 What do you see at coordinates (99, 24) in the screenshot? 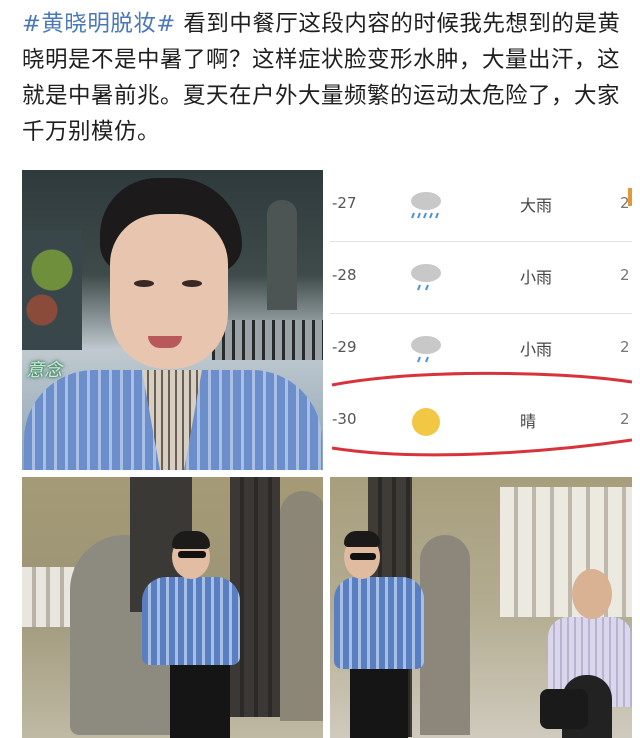
I see `hashtag-link: #黄晓明脱妆#` at bounding box center [99, 24].